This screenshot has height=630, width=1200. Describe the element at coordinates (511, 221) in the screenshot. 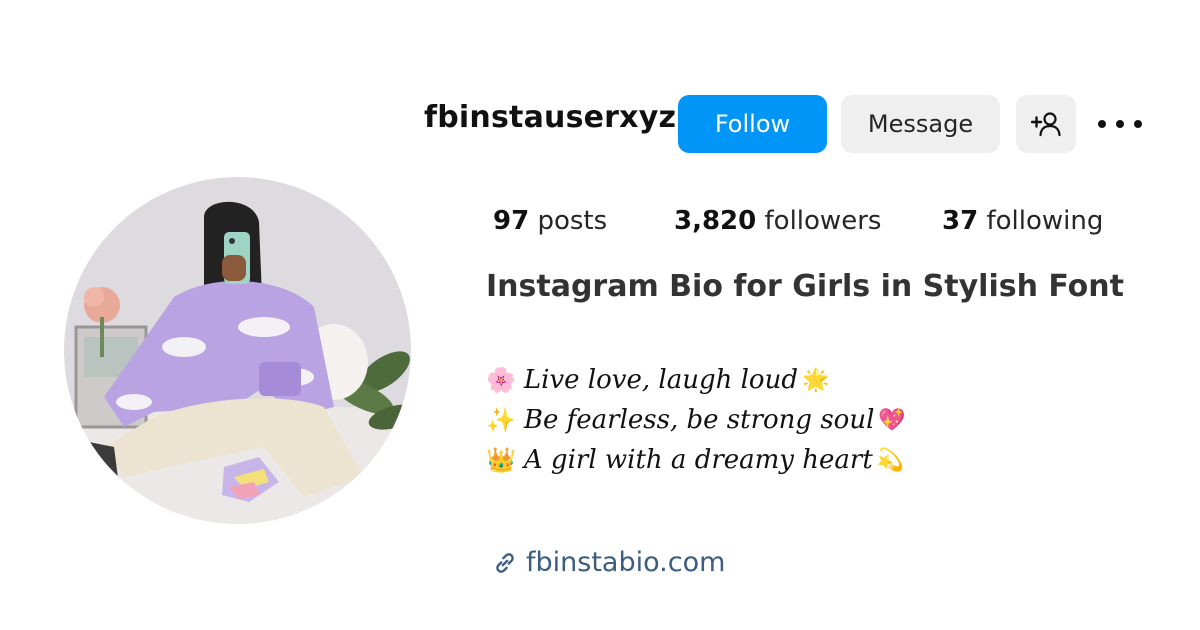

I see `posts-count-value: 97` at that location.